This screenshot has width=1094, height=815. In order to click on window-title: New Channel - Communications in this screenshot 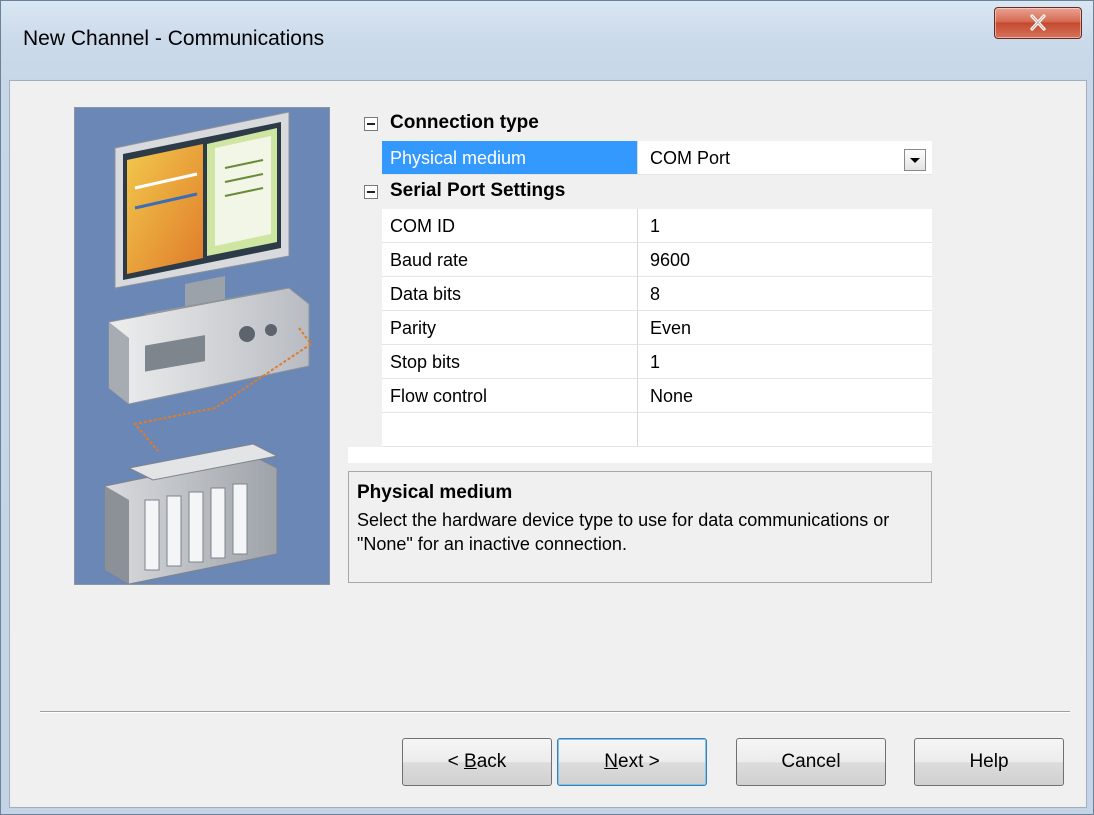, I will do `click(174, 38)`.